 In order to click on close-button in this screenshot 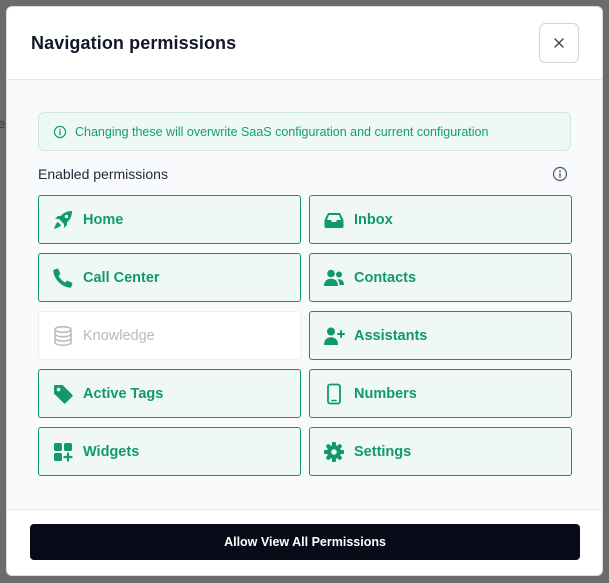, I will do `click(559, 43)`.